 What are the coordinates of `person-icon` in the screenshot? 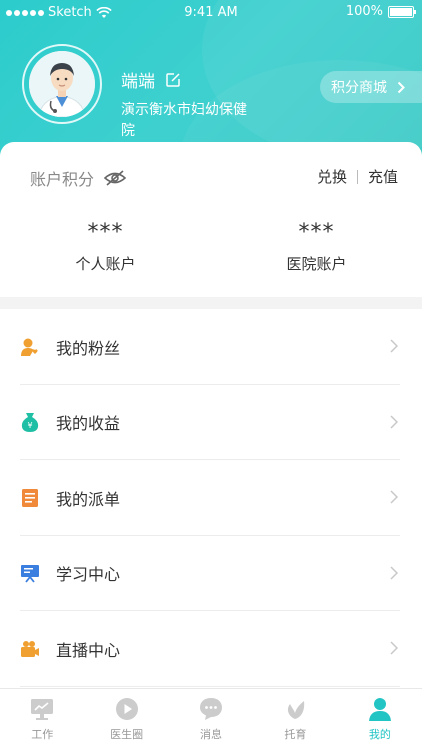 It's located at (379, 709).